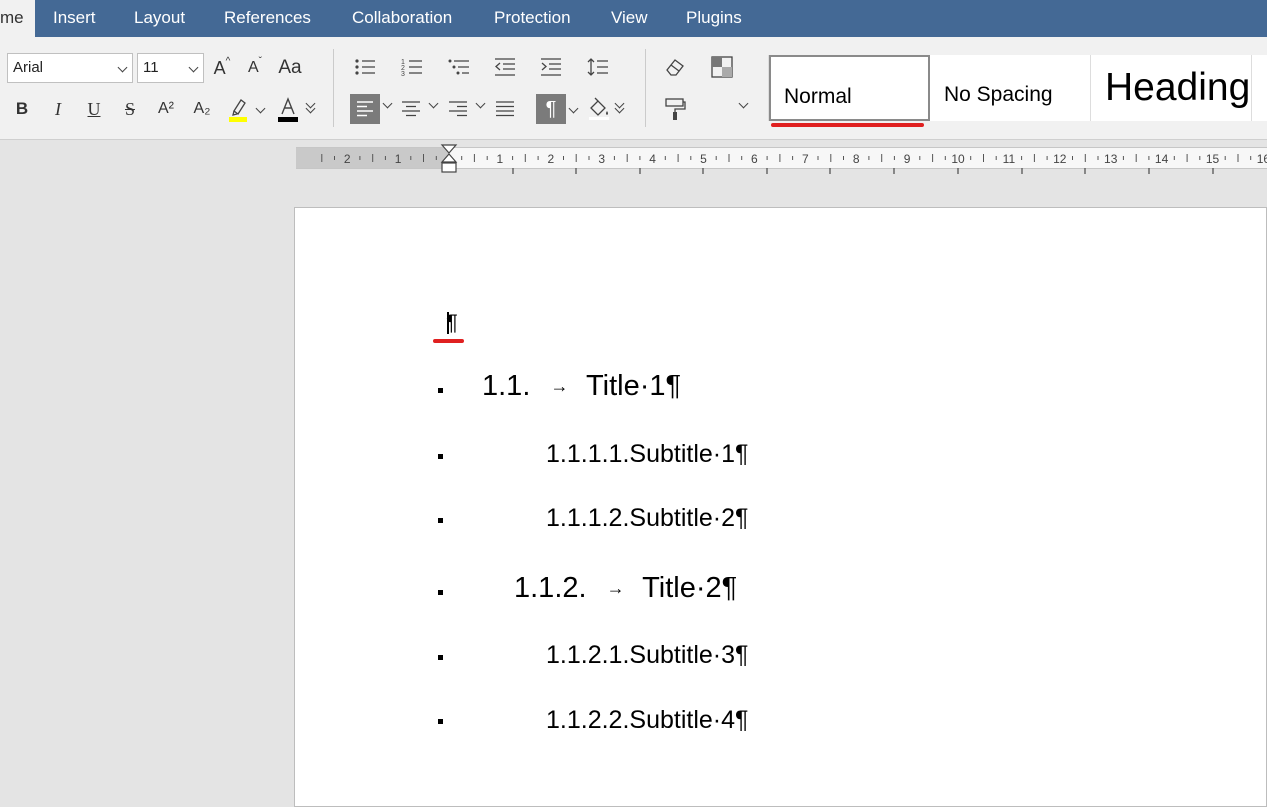  Describe the element at coordinates (690, 588) in the screenshot. I see `list-text: Title·2¶` at that location.